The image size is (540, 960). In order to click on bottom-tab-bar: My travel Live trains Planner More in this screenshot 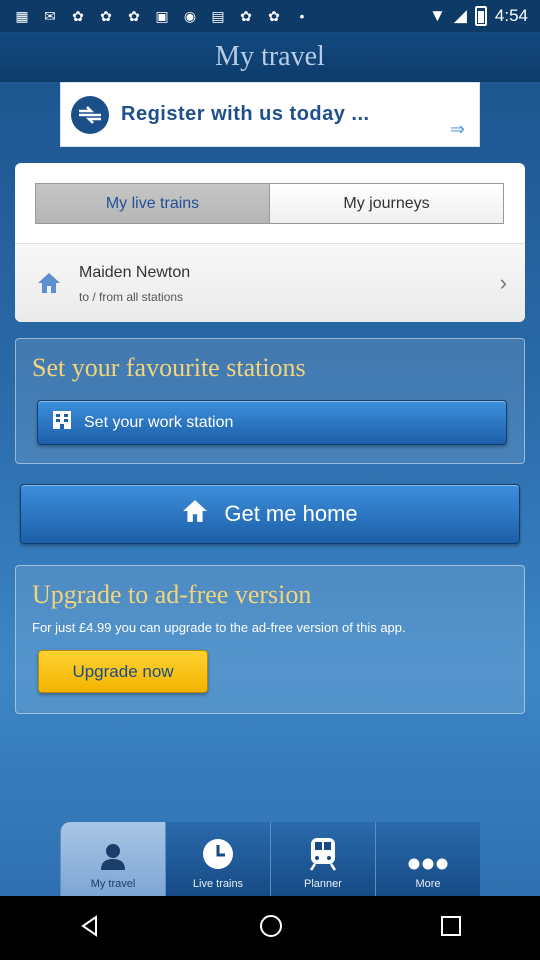, I will do `click(270, 859)`.